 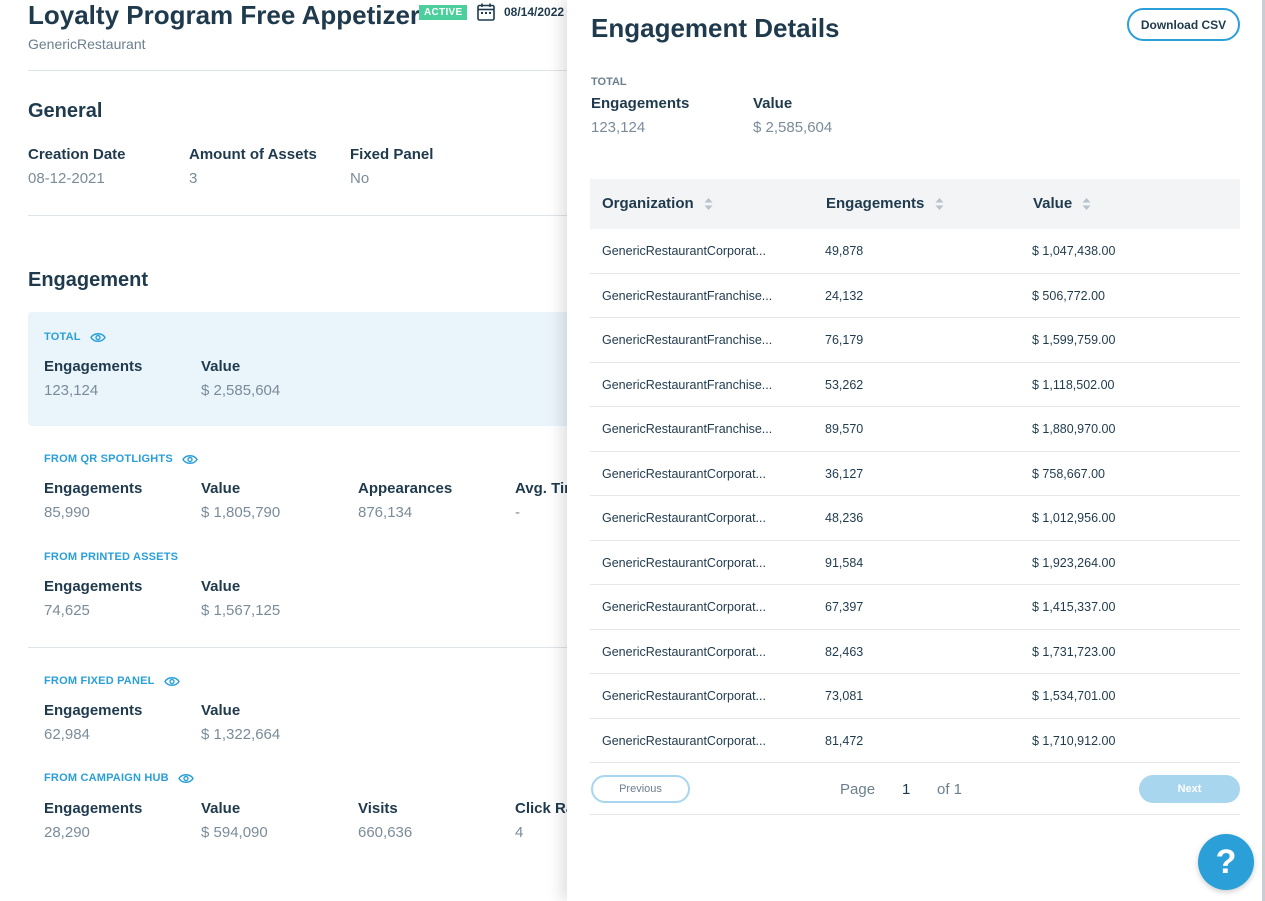 What do you see at coordinates (543, 488) in the screenshot?
I see `qr-avg-time-label: Avg. Tir` at bounding box center [543, 488].